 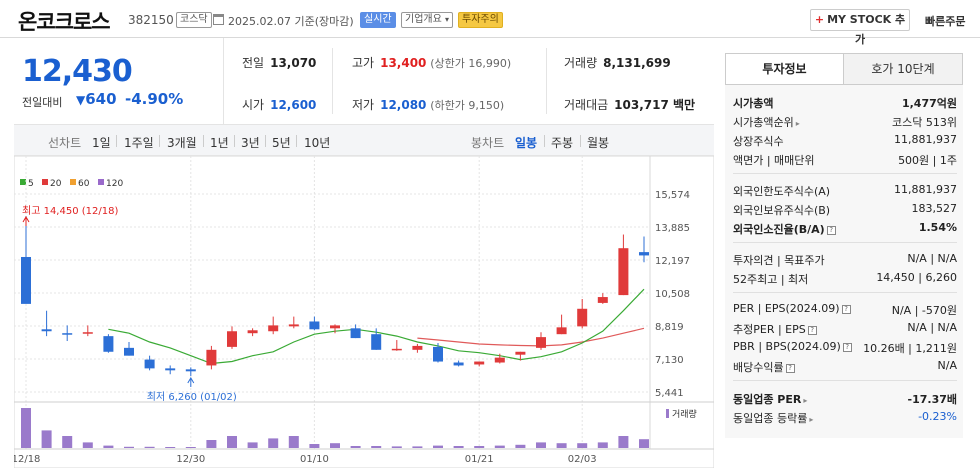 I want to click on foreign-ratio-label: 외국인소진율(B/A), so click(x=779, y=229).